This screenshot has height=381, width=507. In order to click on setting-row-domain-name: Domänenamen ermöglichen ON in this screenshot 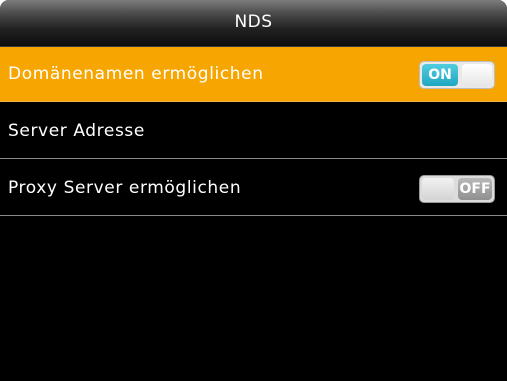, I will do `click(253, 74)`.